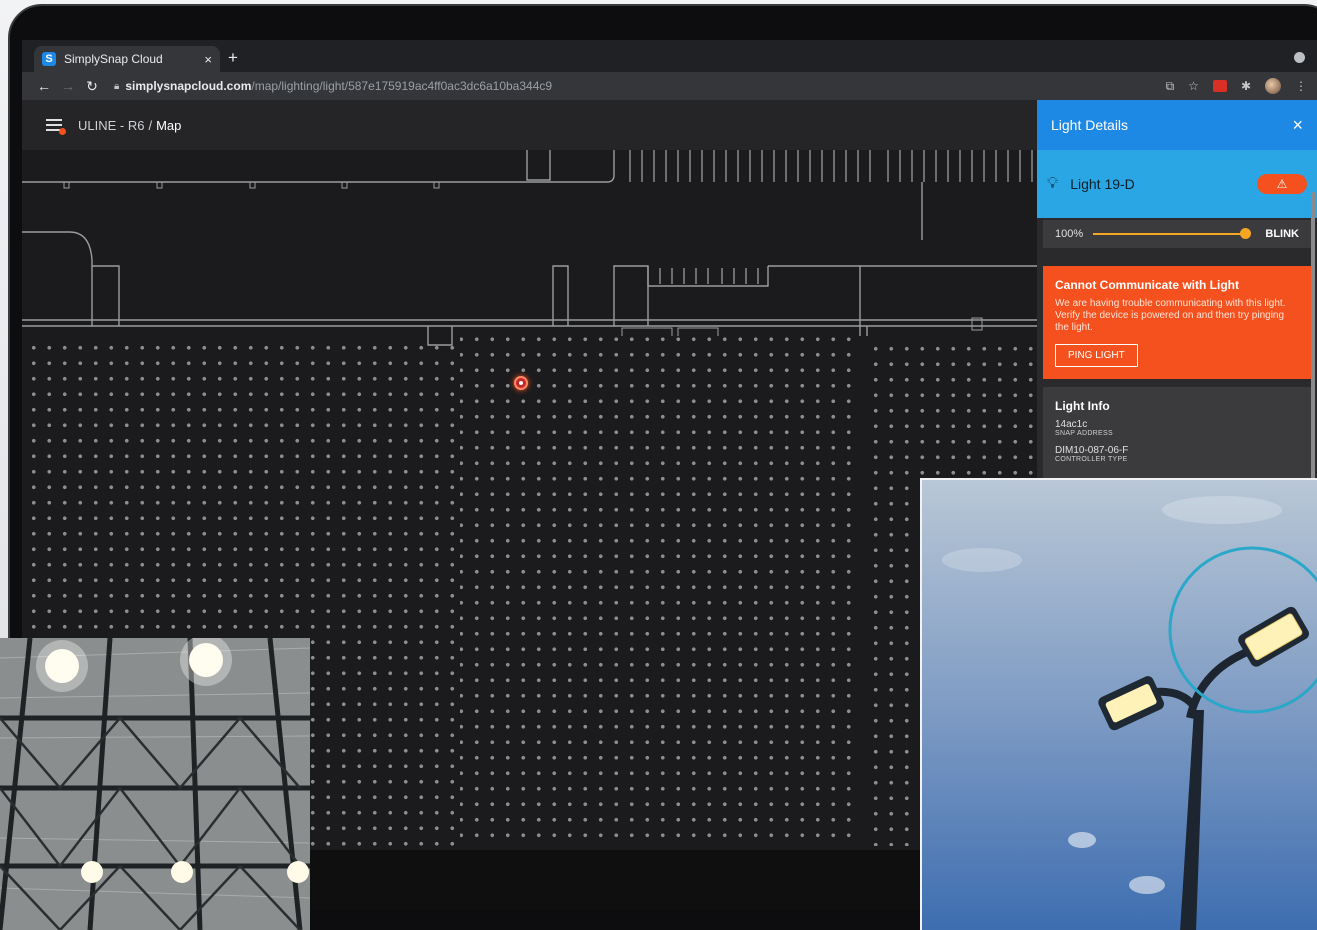 The width and height of the screenshot is (1317, 930). I want to click on browser-tab: S SimplySnap Cloud ×, so click(127, 59).